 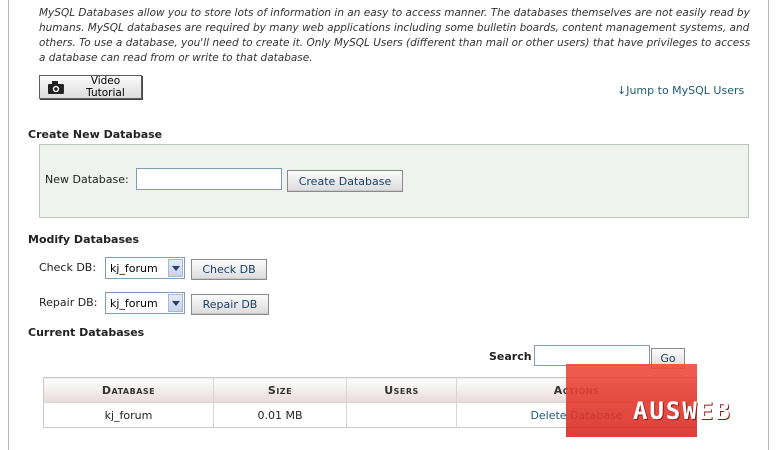 What do you see at coordinates (84, 239) in the screenshot?
I see `modify-databases-heading: Modify Databases` at bounding box center [84, 239].